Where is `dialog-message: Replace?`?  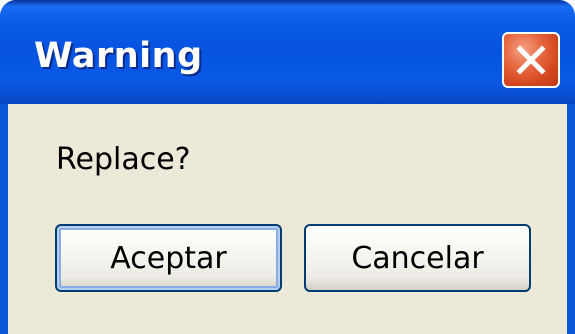
dialog-message: Replace? is located at coordinates (123, 159).